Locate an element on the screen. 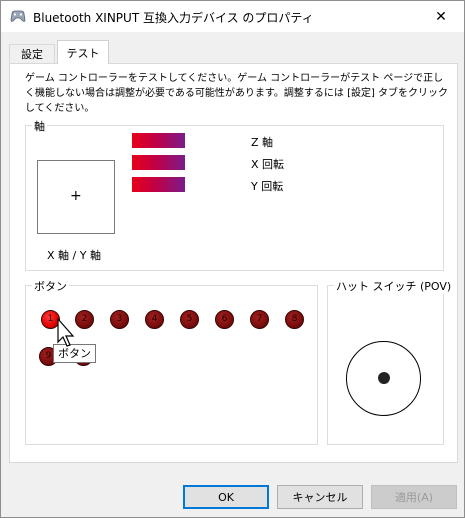 This screenshot has height=518, width=465. gamepad-button-5-number: 5 is located at coordinates (189, 319).